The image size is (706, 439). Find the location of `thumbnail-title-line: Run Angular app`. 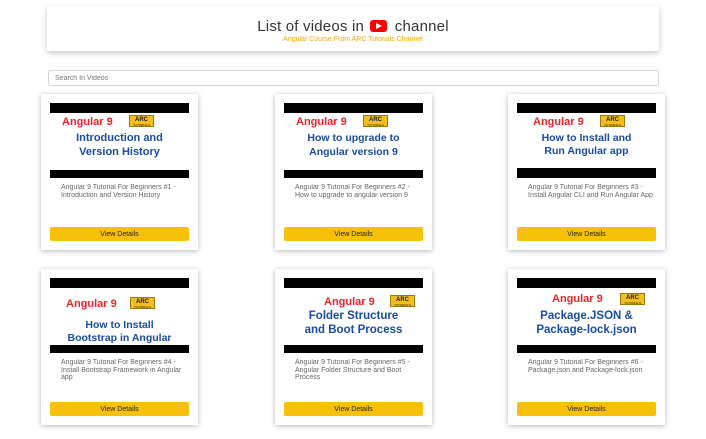

thumbnail-title-line: Run Angular app is located at coordinates (586, 151).